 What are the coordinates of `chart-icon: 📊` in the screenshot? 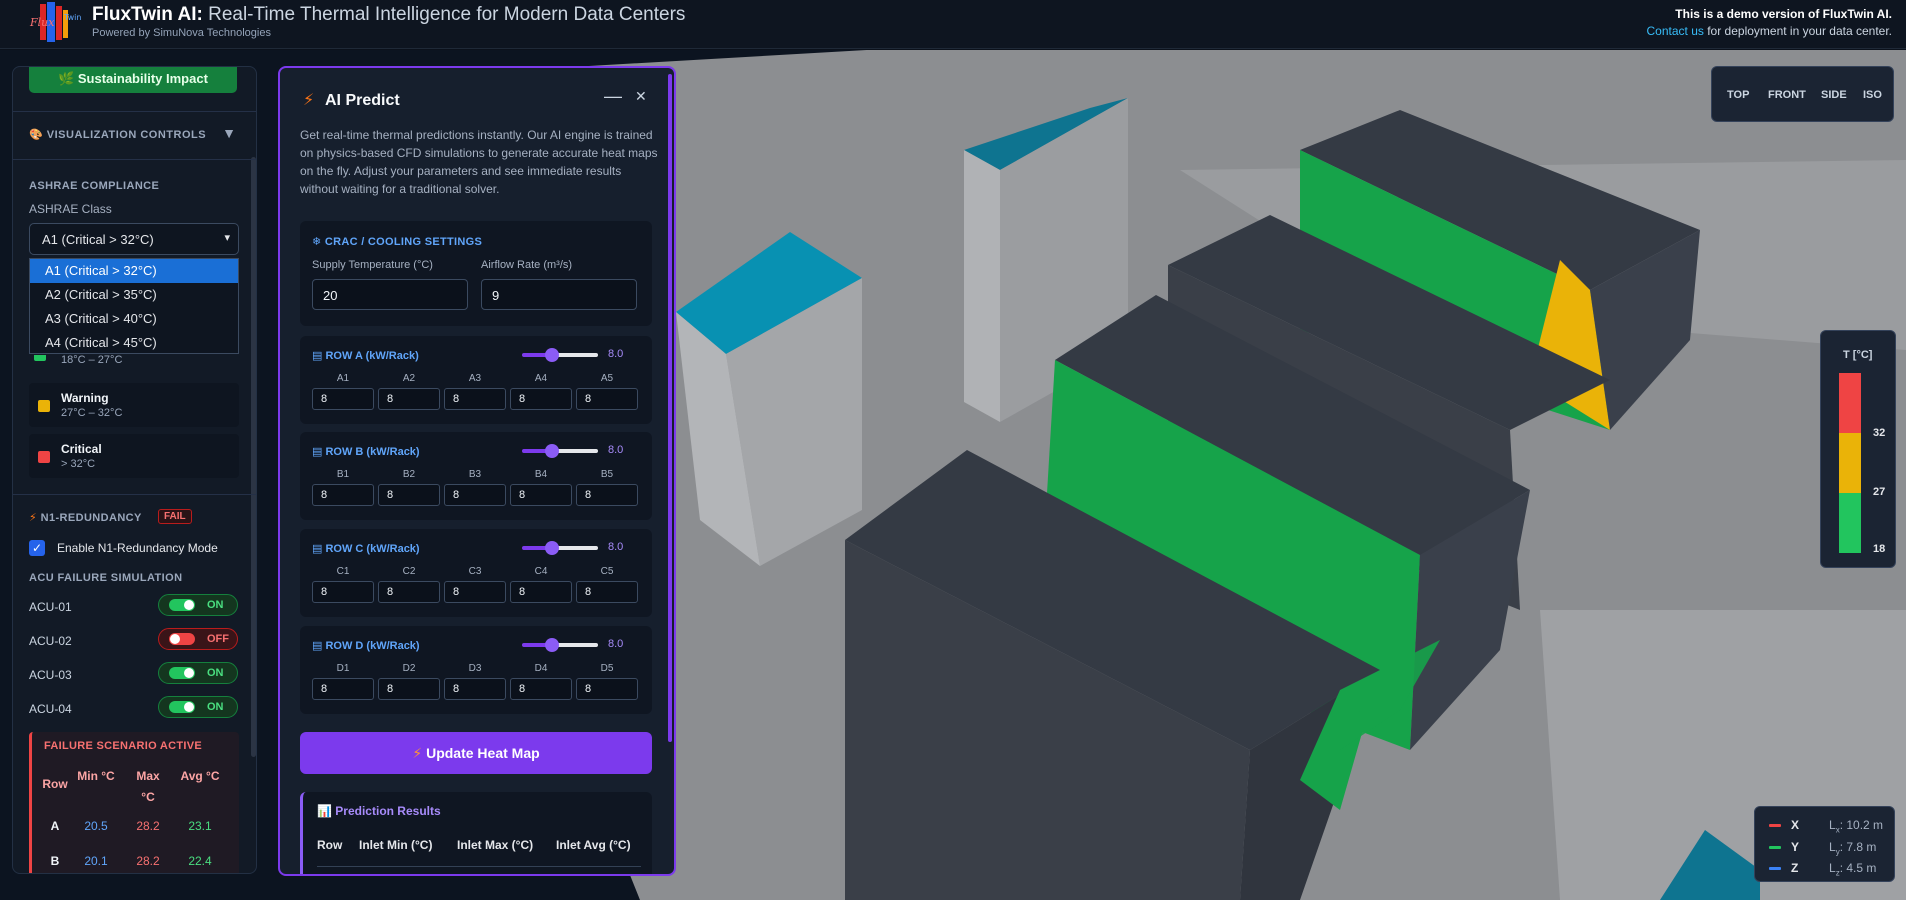 It's located at (324, 811).